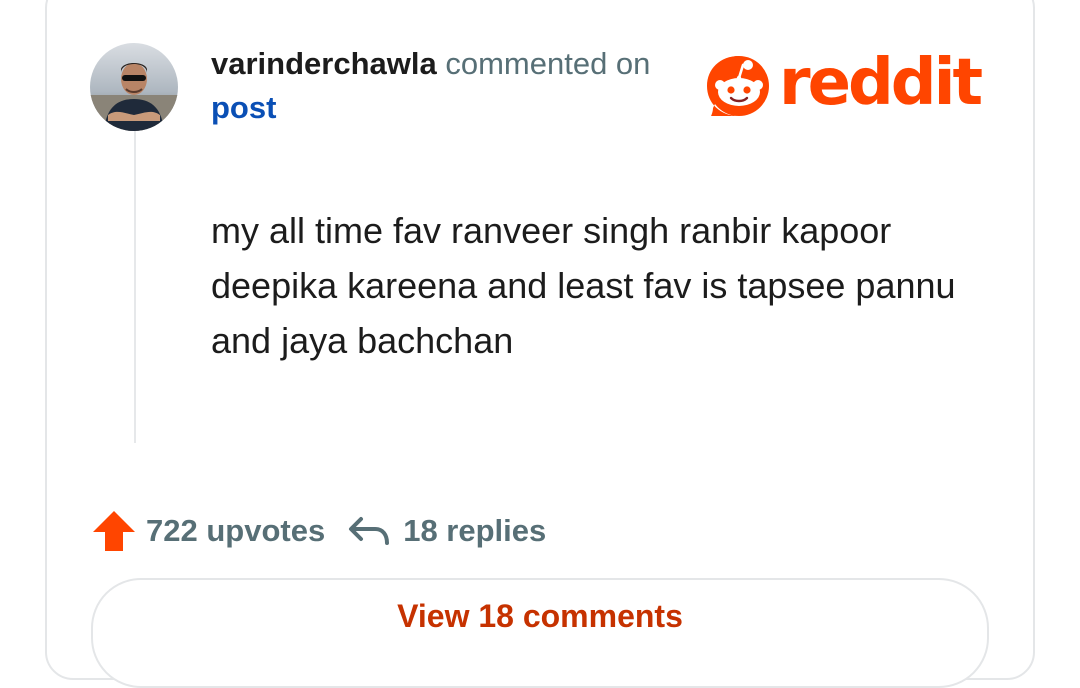 Image resolution: width=1080 pixels, height=688 pixels. Describe the element at coordinates (738, 86) in the screenshot. I see `reddit-snoo-icon` at that location.